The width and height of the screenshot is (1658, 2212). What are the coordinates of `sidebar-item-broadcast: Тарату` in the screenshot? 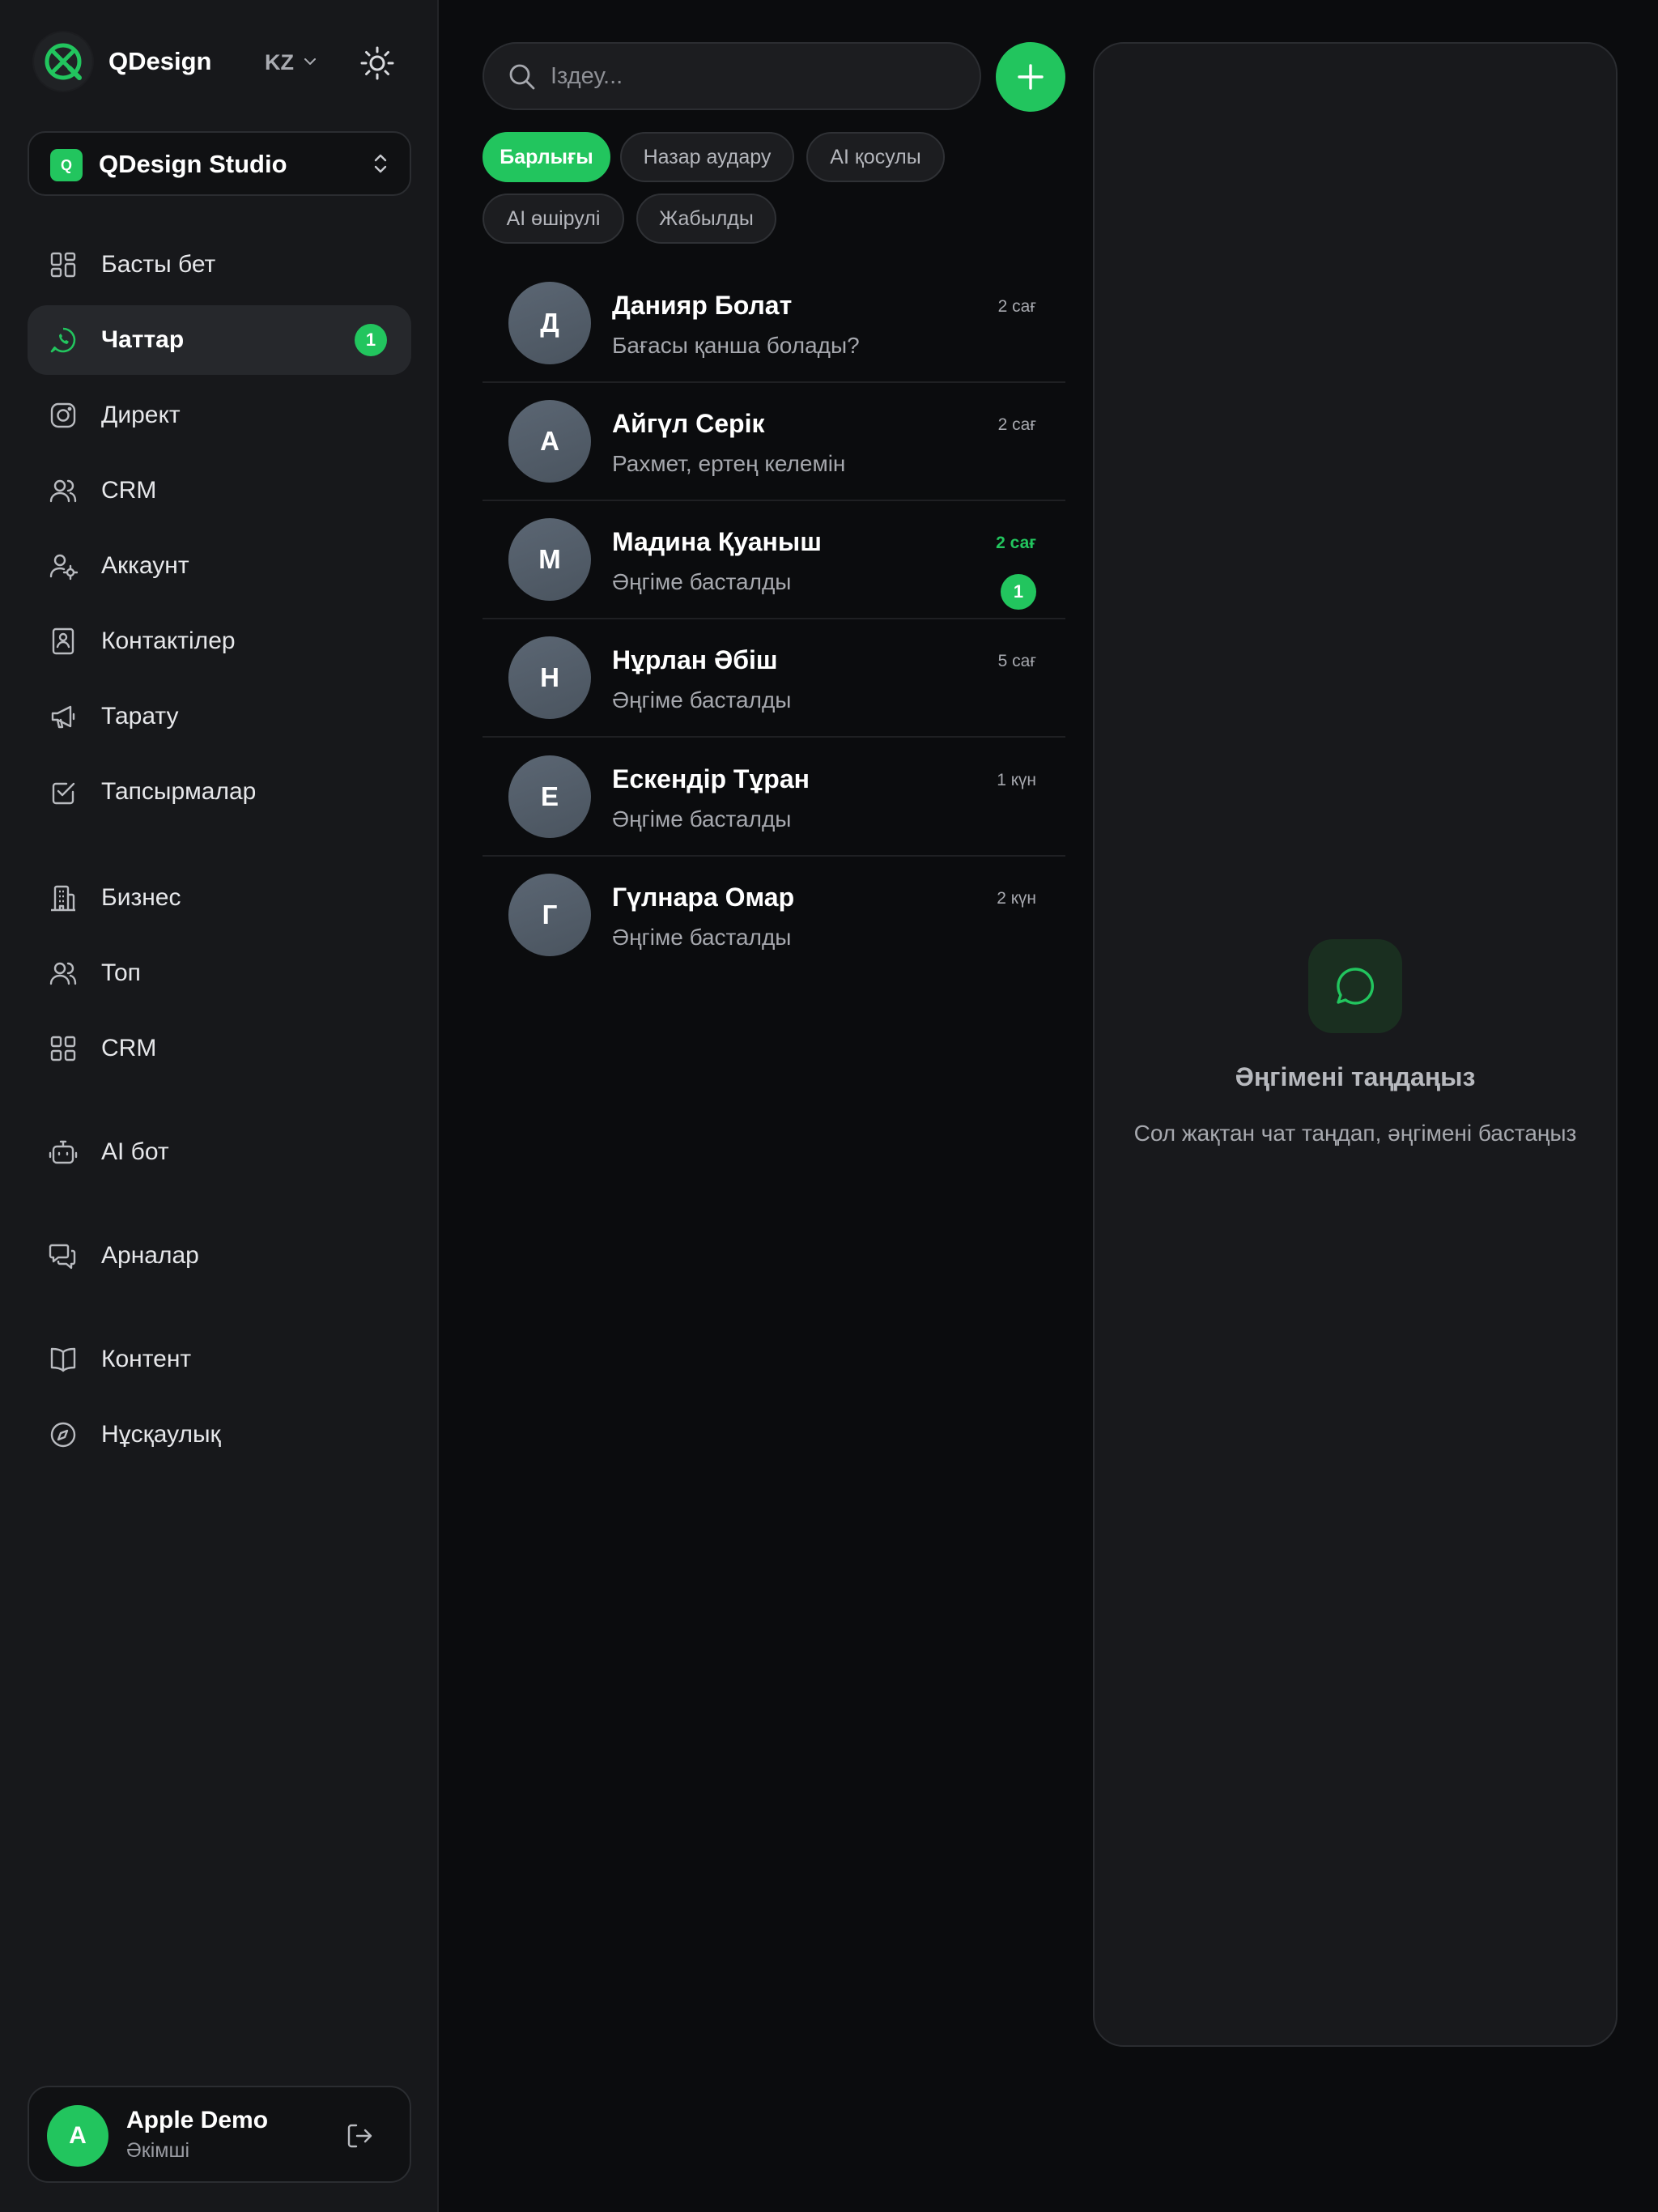 It's located at (219, 716).